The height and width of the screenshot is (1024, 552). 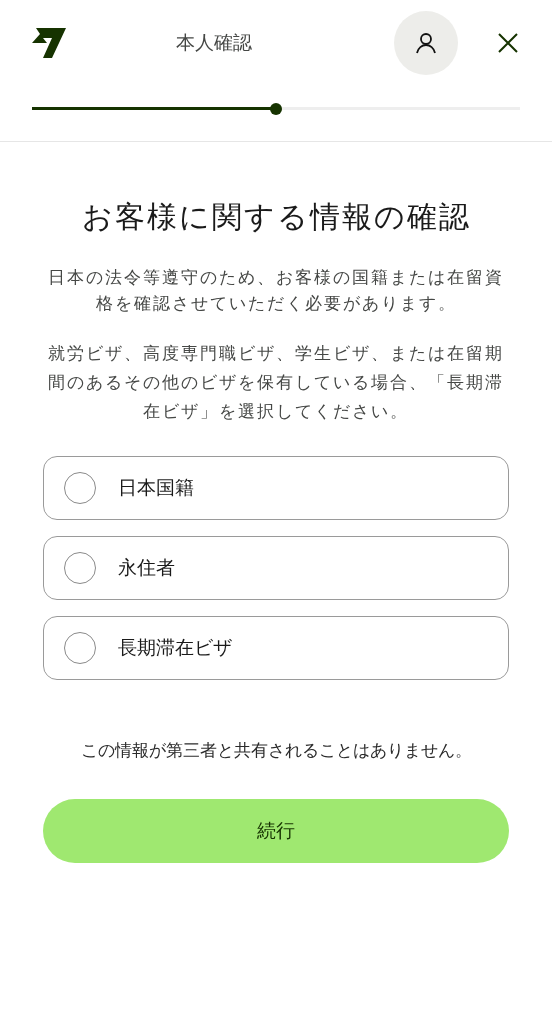 I want to click on logo-icon, so click(x=49, y=42).